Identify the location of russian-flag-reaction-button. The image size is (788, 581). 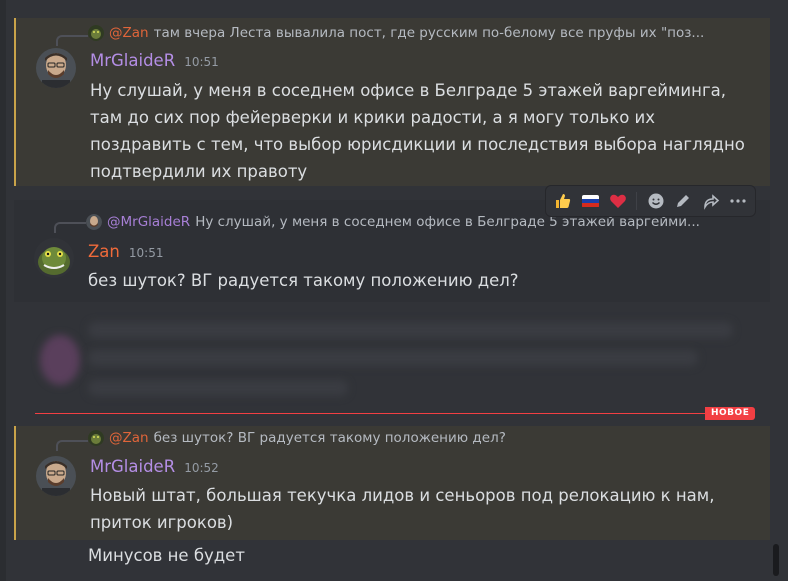
(589, 201).